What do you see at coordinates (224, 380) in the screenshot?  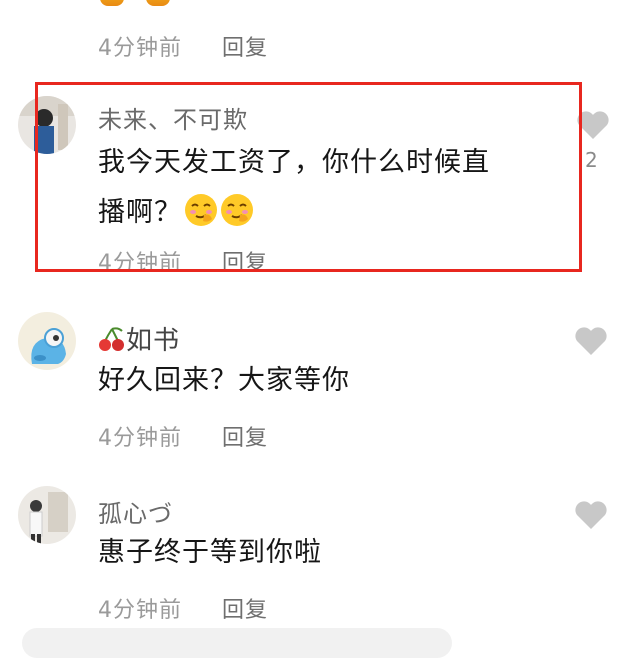 I see `comment-line: 好久回来？大家等你` at bounding box center [224, 380].